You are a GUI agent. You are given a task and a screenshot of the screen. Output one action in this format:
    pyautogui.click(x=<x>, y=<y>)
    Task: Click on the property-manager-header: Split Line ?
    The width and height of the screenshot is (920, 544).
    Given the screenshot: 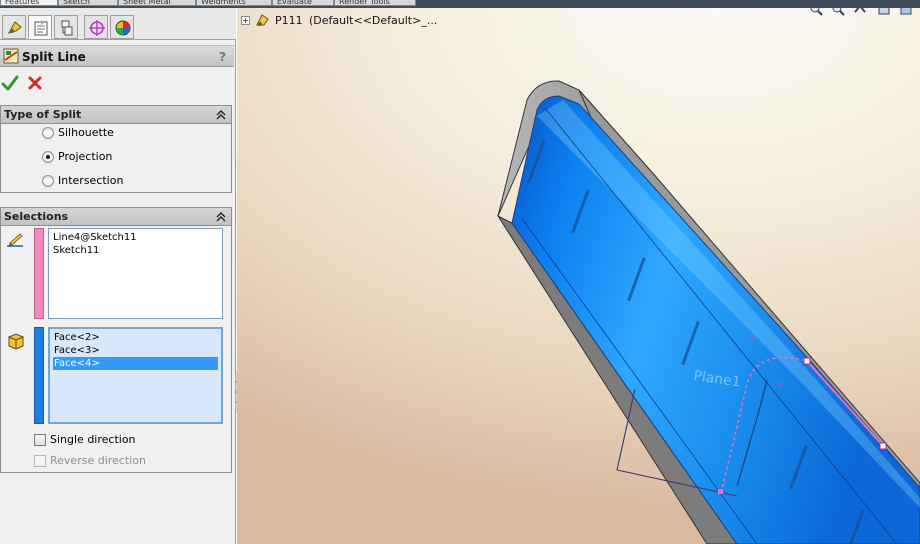 What is the action you would take?
    pyautogui.click(x=117, y=56)
    